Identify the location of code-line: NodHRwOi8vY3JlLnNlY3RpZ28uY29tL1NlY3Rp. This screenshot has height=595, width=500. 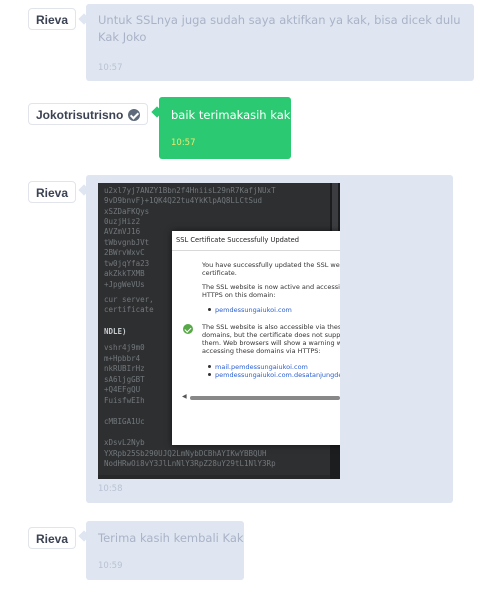
(190, 463).